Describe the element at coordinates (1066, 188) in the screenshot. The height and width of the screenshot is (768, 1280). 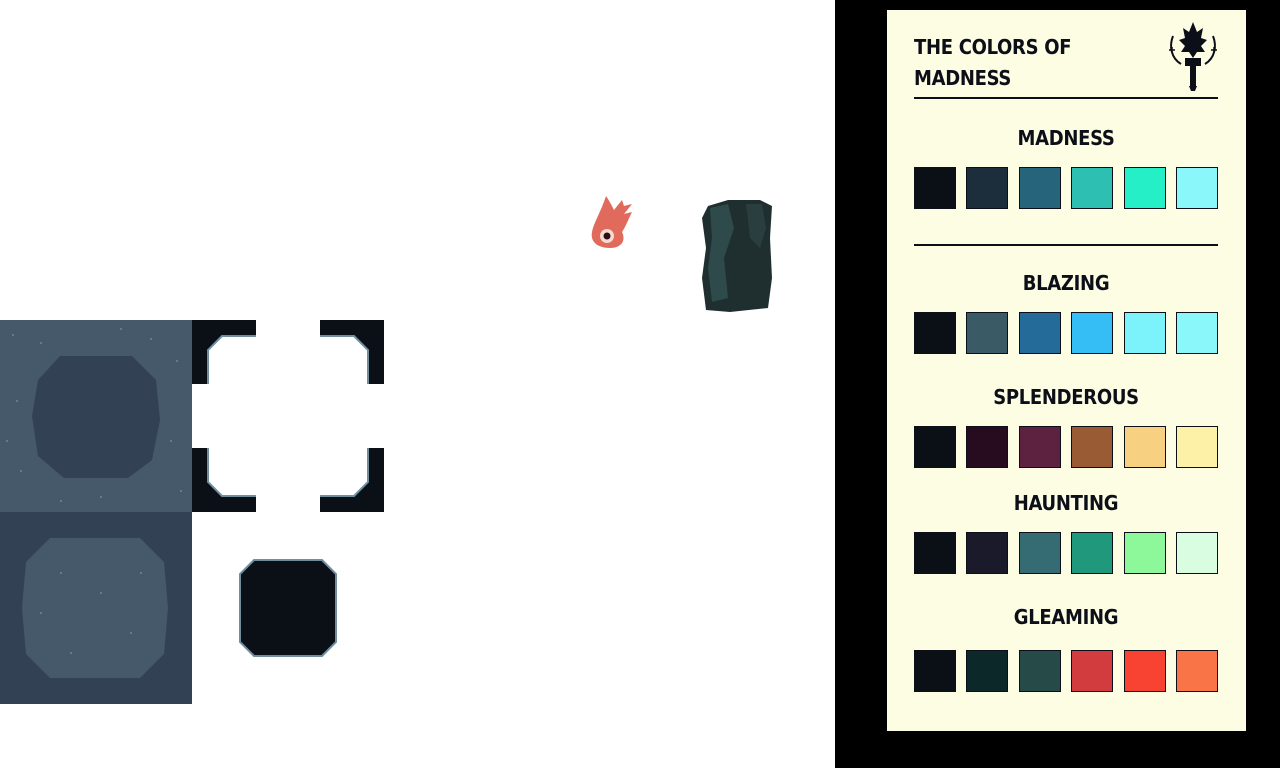
I see `palette-swatches-madness` at that location.